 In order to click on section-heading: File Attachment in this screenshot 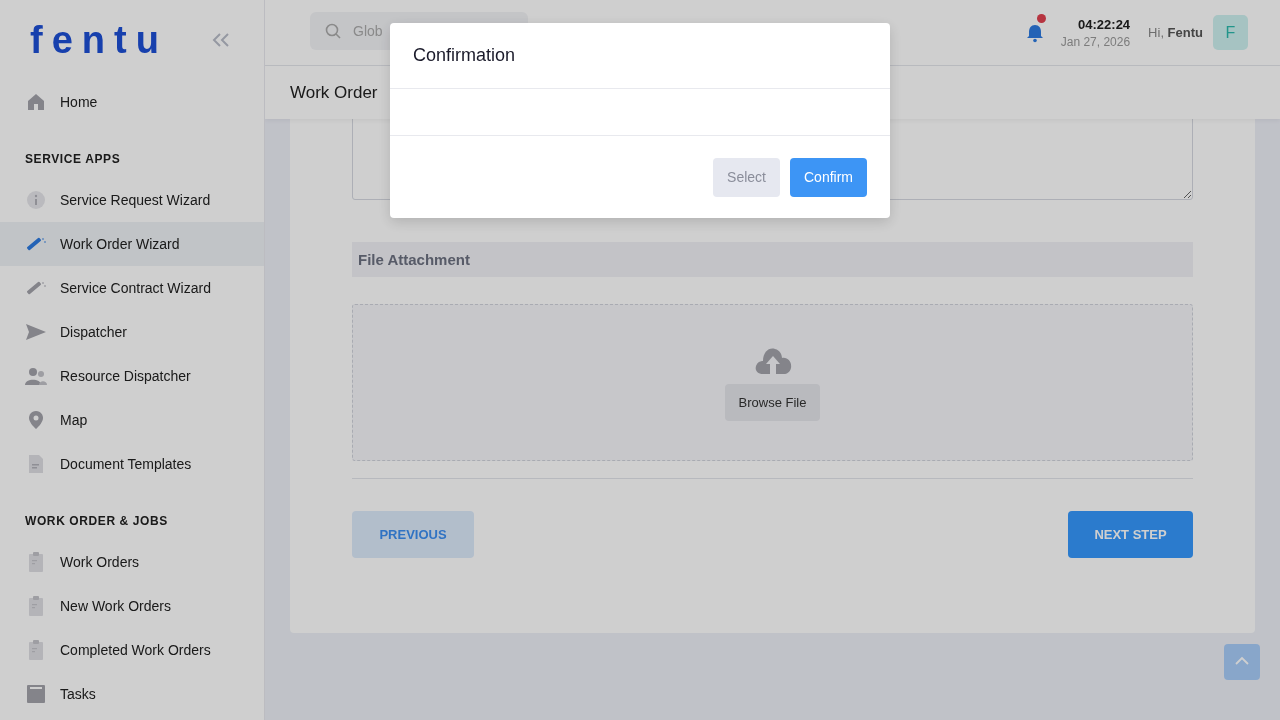, I will do `click(772, 259)`.